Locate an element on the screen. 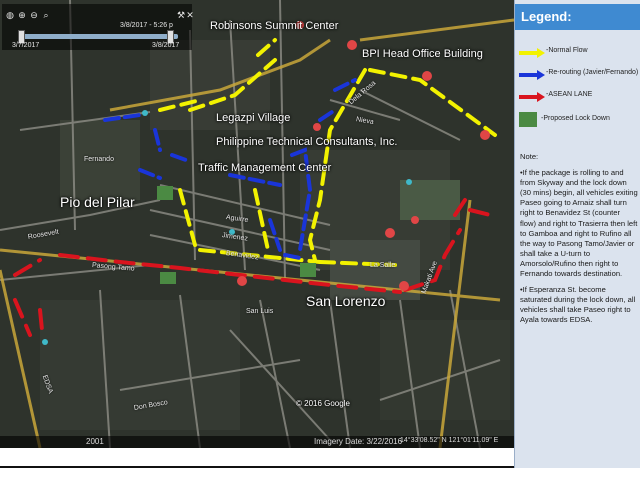 This screenshot has width=640, height=480. status-imagery-date: Imagery Date: 3/22/2016 is located at coordinates (358, 441).